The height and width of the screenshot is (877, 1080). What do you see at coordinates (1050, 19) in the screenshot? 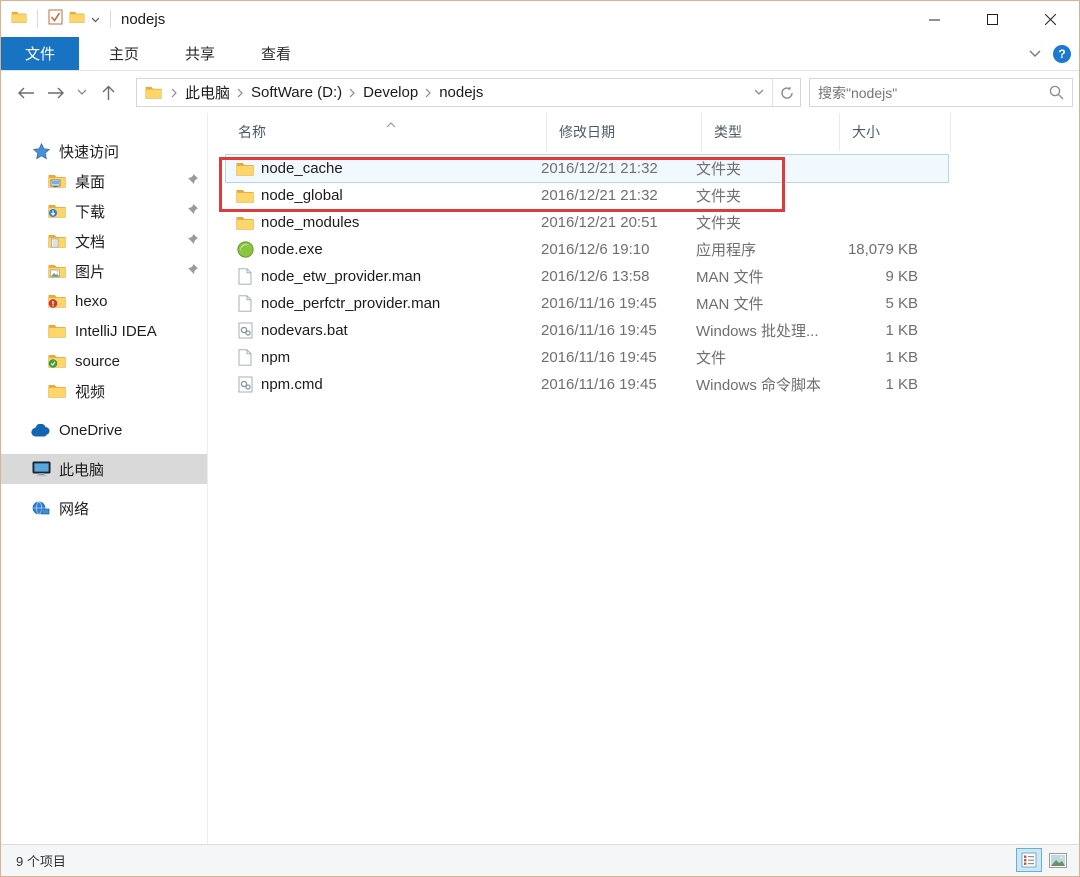
I see `close-button` at bounding box center [1050, 19].